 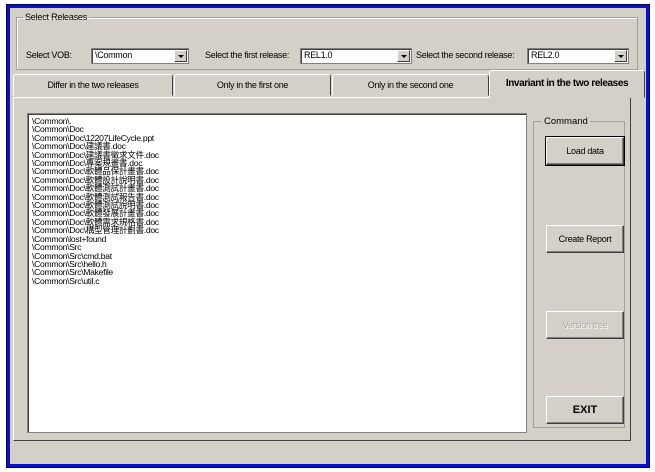 What do you see at coordinates (180, 56) in the screenshot?
I see `vob-dropdown-arrow-icon` at bounding box center [180, 56].